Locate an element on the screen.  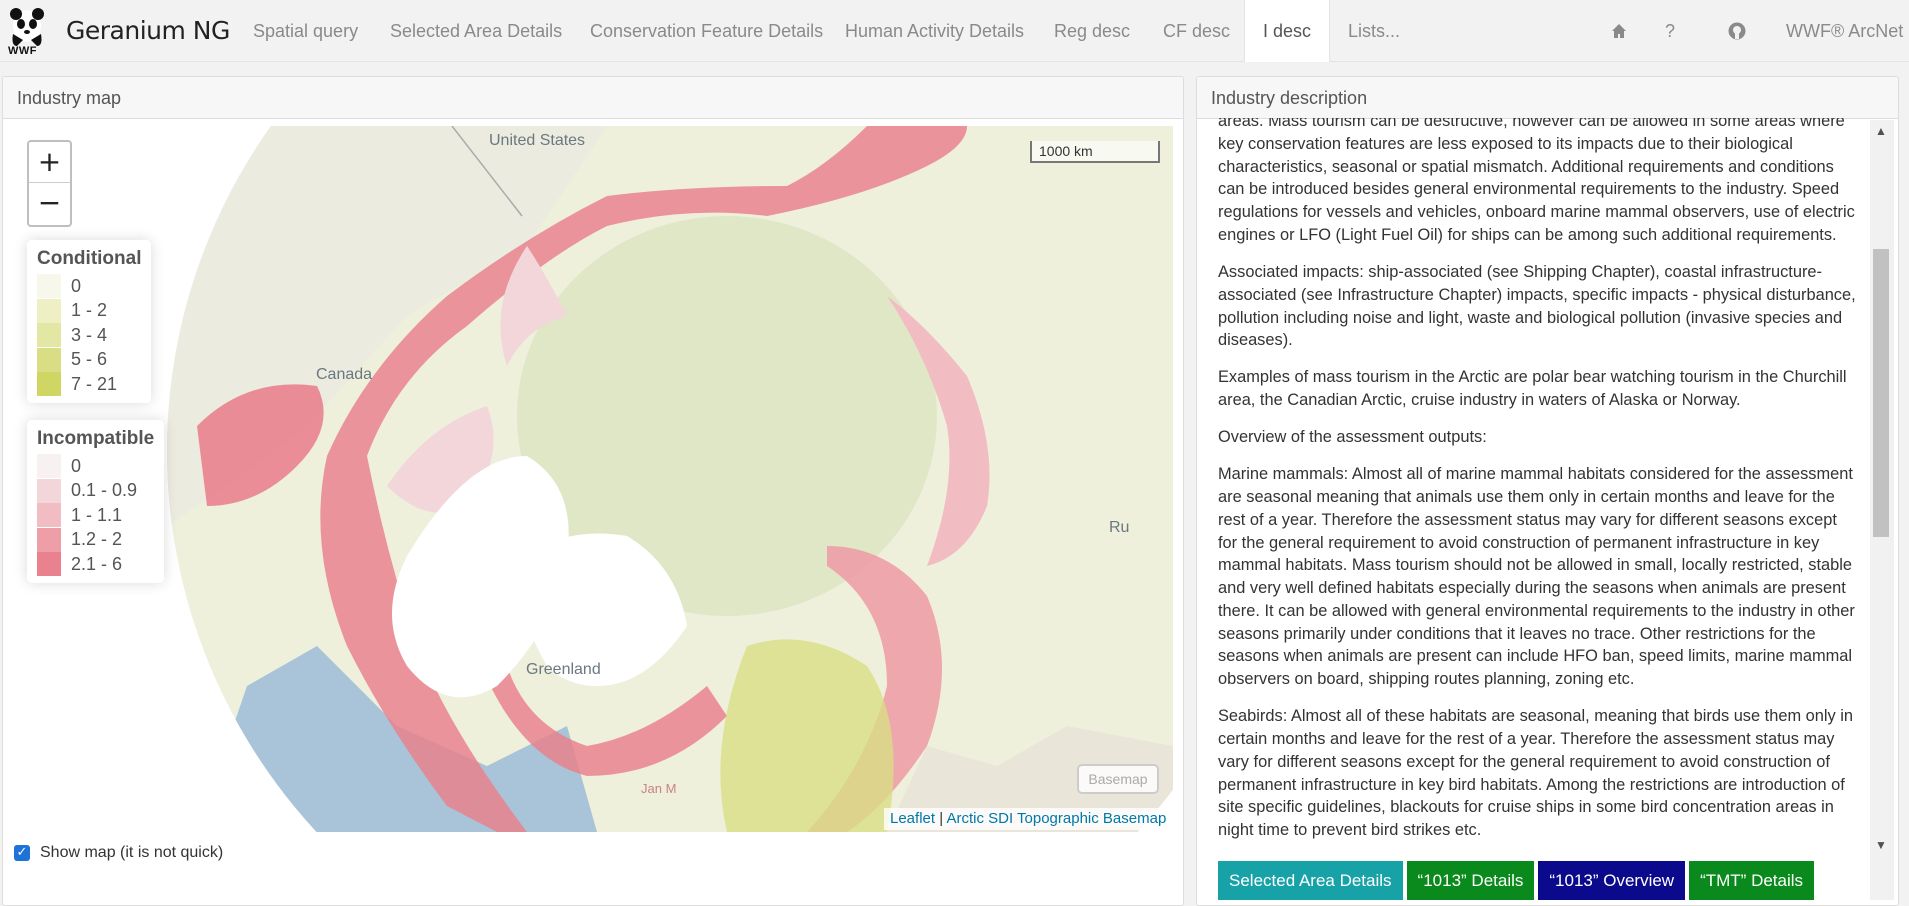
tab-i-desc: I desc is located at coordinates (1287, 31).